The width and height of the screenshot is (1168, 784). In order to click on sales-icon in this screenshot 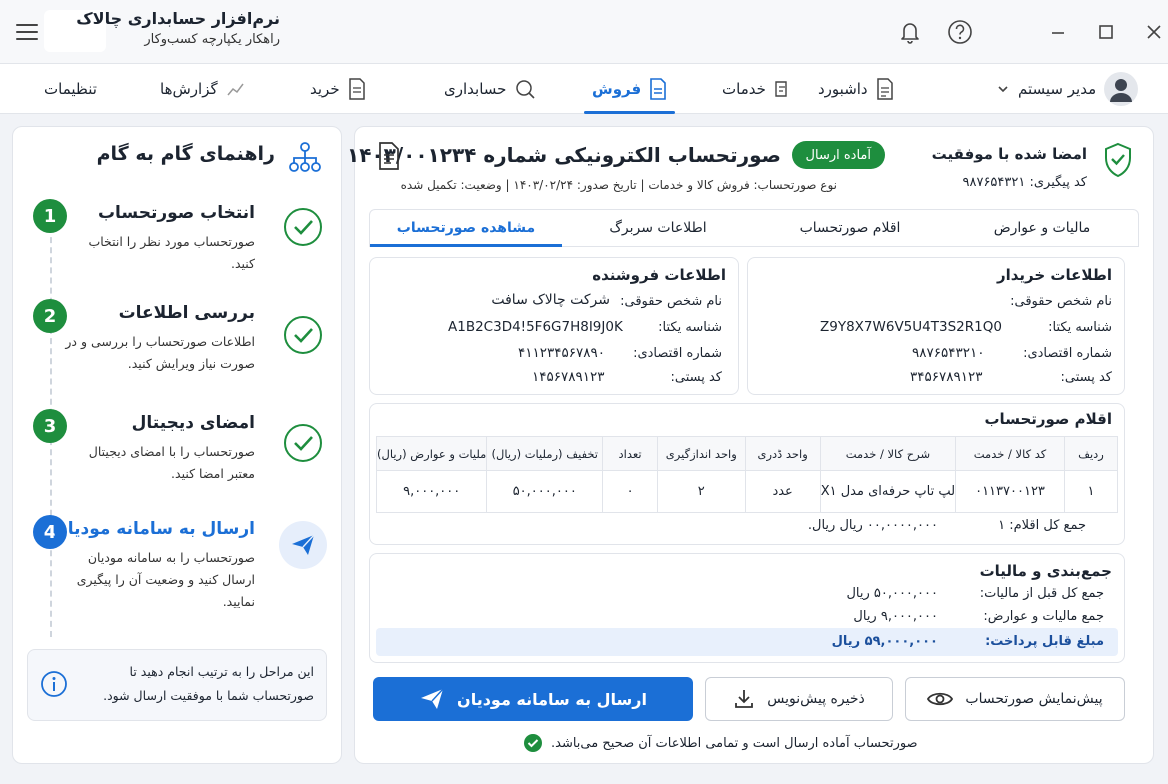, I will do `click(658, 89)`.